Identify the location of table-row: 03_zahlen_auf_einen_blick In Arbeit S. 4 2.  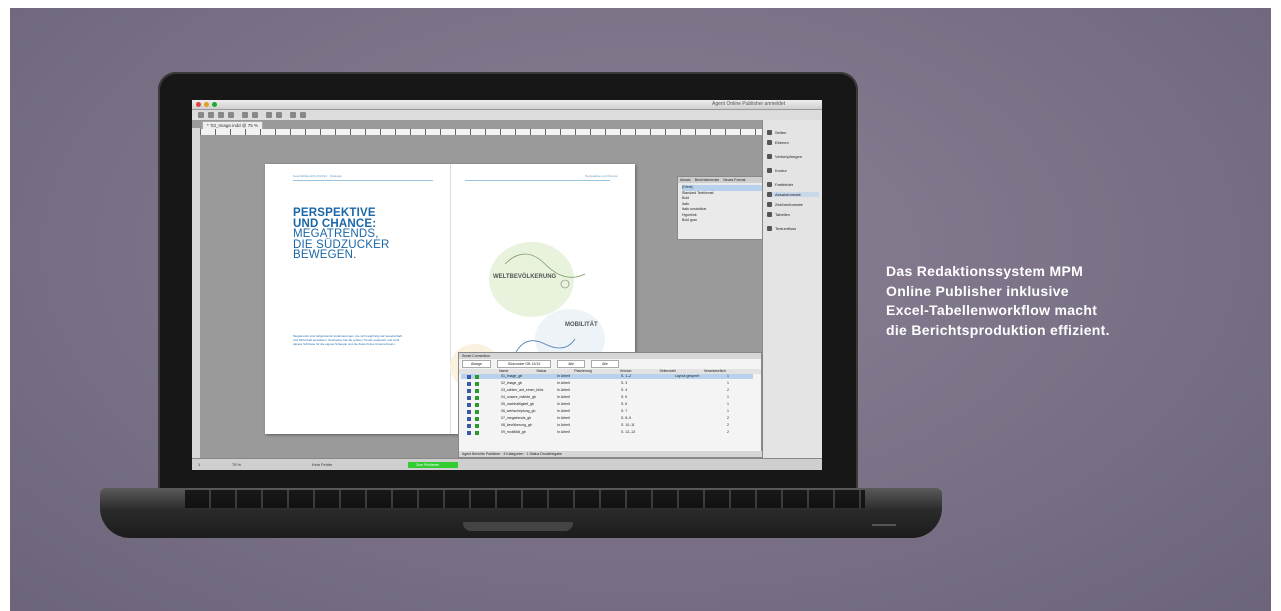
(607, 390).